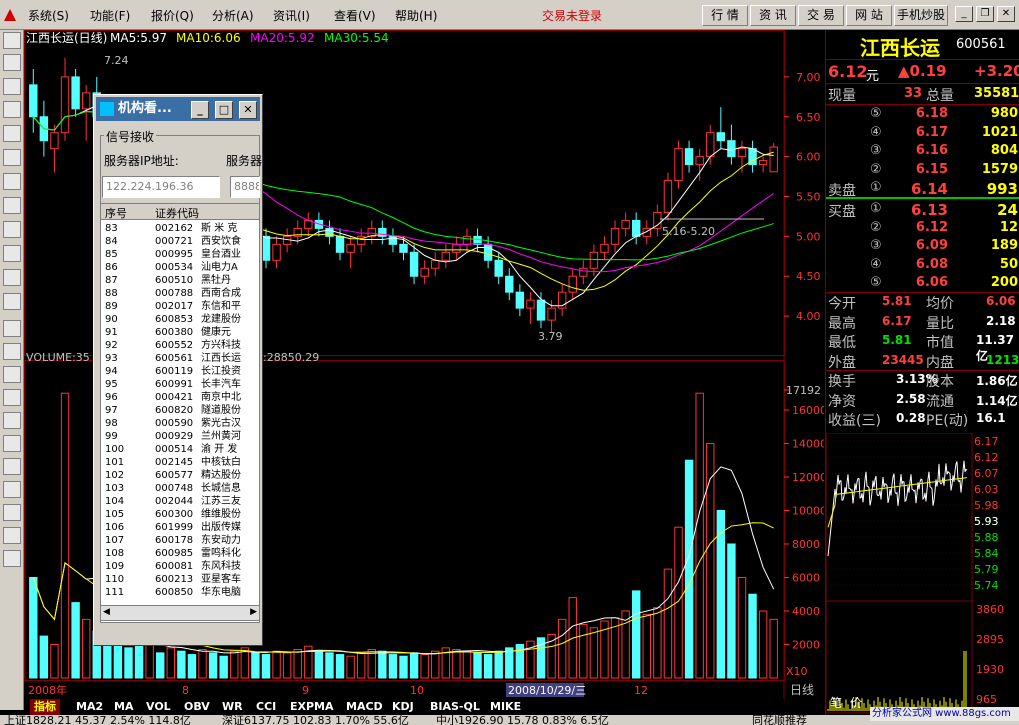  What do you see at coordinates (180, 613) in the screenshot?
I see `horizontal-scrollbar: ◀ ▶` at bounding box center [180, 613].